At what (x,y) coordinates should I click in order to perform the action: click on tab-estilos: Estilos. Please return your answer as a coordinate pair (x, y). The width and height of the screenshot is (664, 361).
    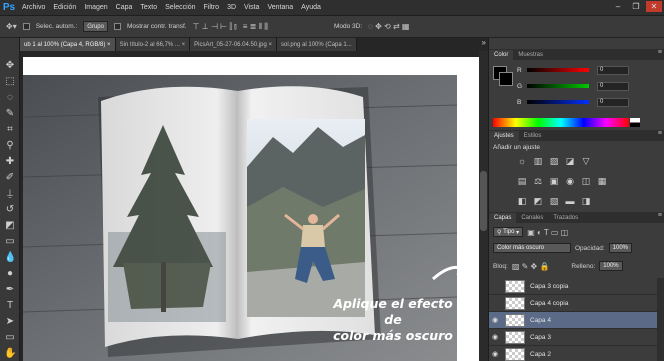
    Looking at the image, I should click on (533, 136).